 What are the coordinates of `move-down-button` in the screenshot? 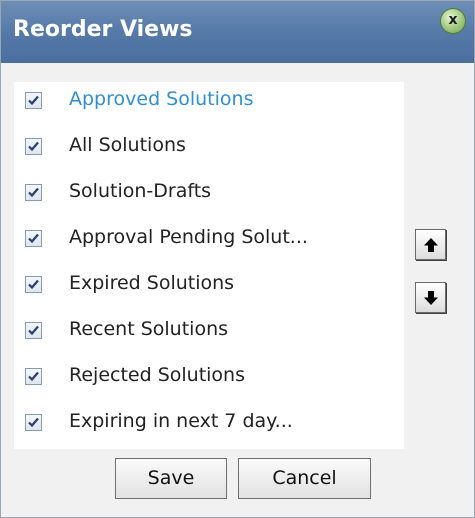 It's located at (430, 297).